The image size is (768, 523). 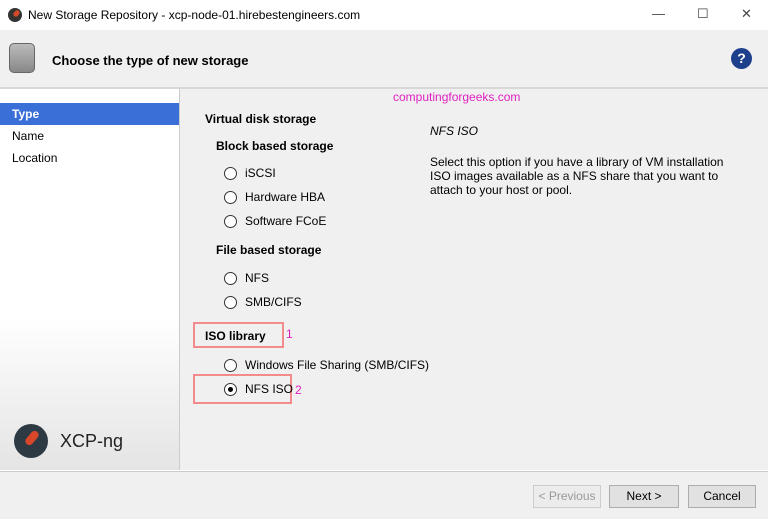 I want to click on wizard-header: Choose the type of new storage ?, so click(x=384, y=59).